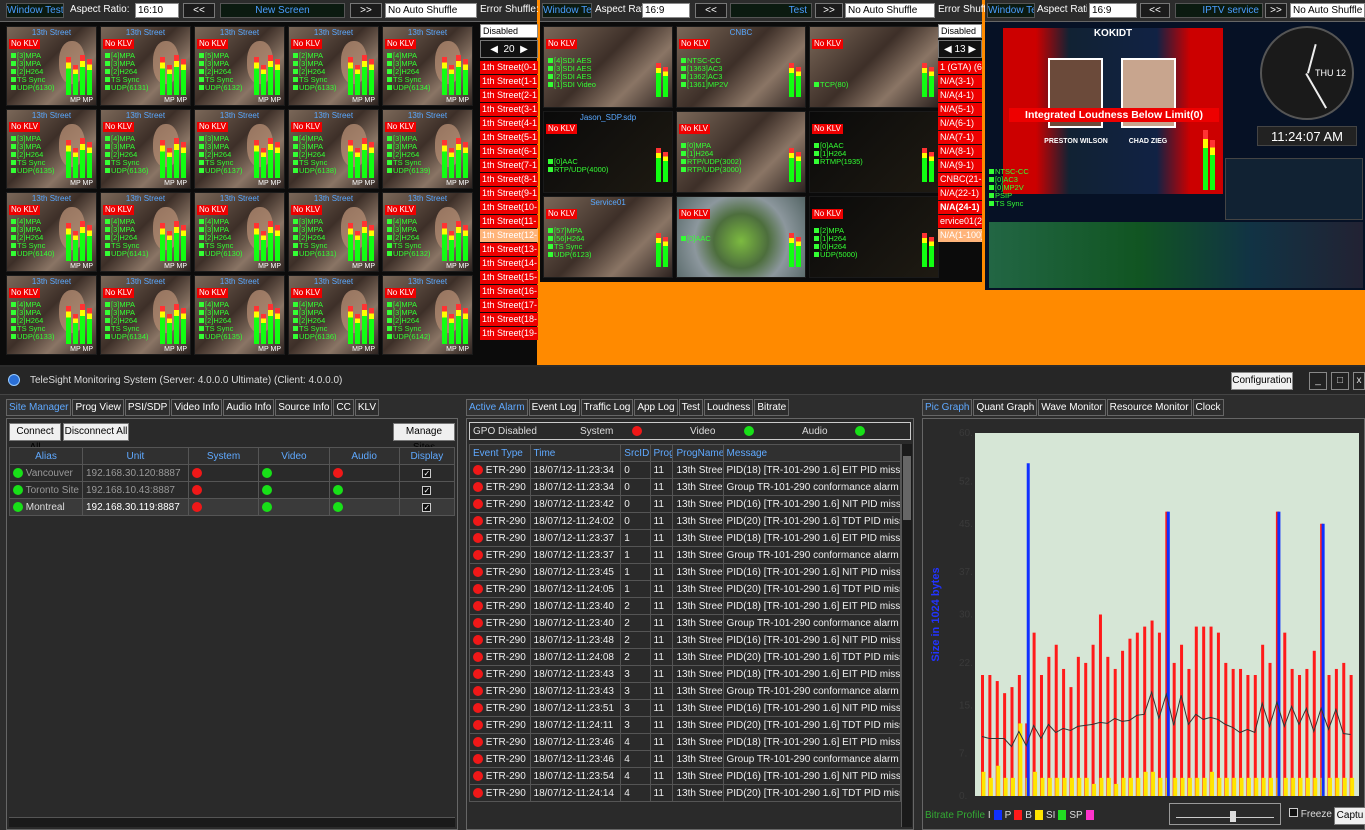  Describe the element at coordinates (656, 407) in the screenshot. I see `tab-app-log: App Log` at that location.